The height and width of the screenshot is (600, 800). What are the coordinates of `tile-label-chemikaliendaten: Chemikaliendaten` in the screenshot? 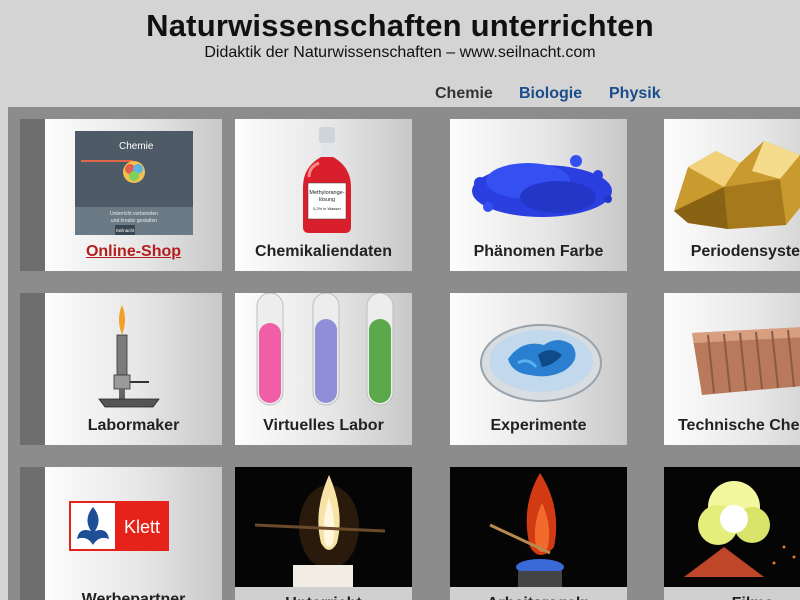 It's located at (323, 251).